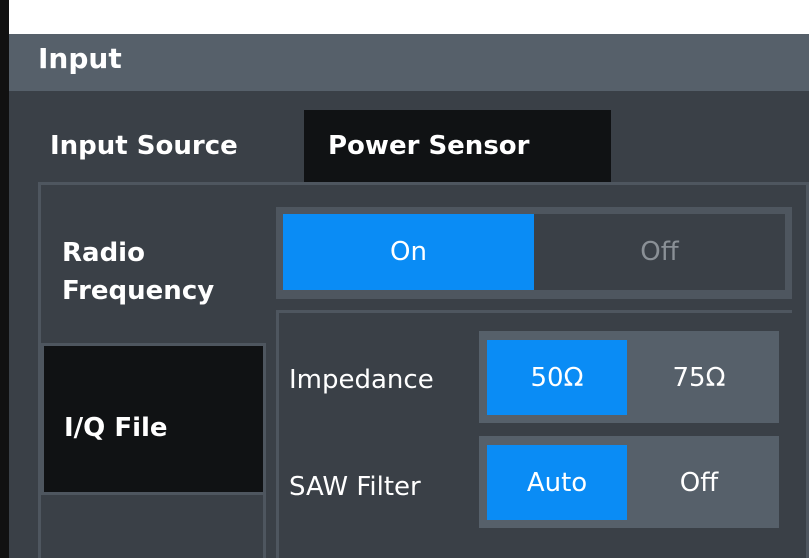 The width and height of the screenshot is (809, 558). I want to click on nav-radio-frequency: Radio Frequency, so click(159, 275).